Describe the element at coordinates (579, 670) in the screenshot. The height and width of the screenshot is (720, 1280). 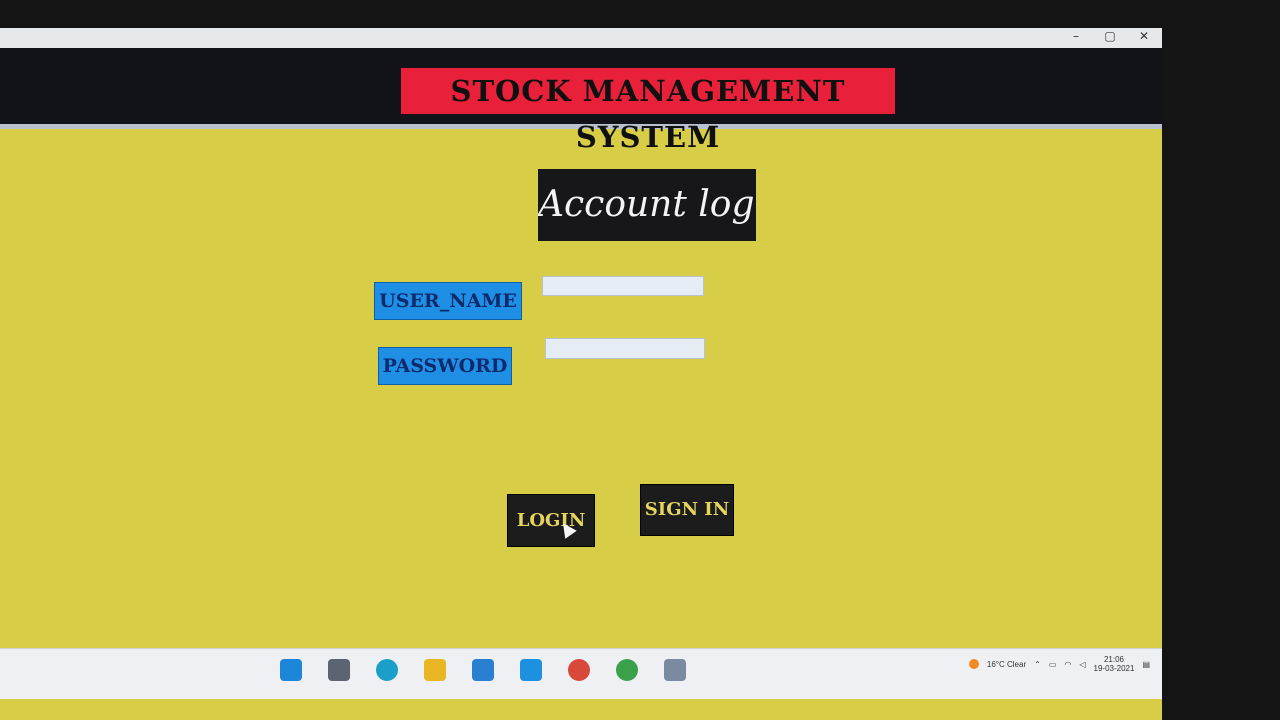
I see `chrome-icon` at that location.